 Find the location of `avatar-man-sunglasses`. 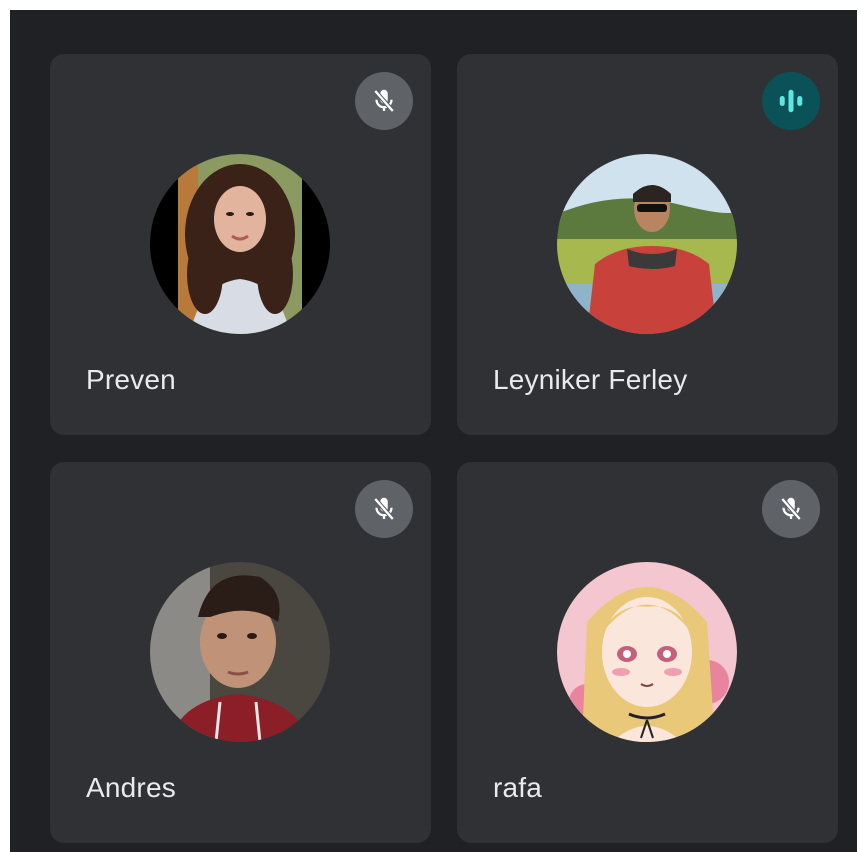

avatar-man-sunglasses is located at coordinates (647, 244).